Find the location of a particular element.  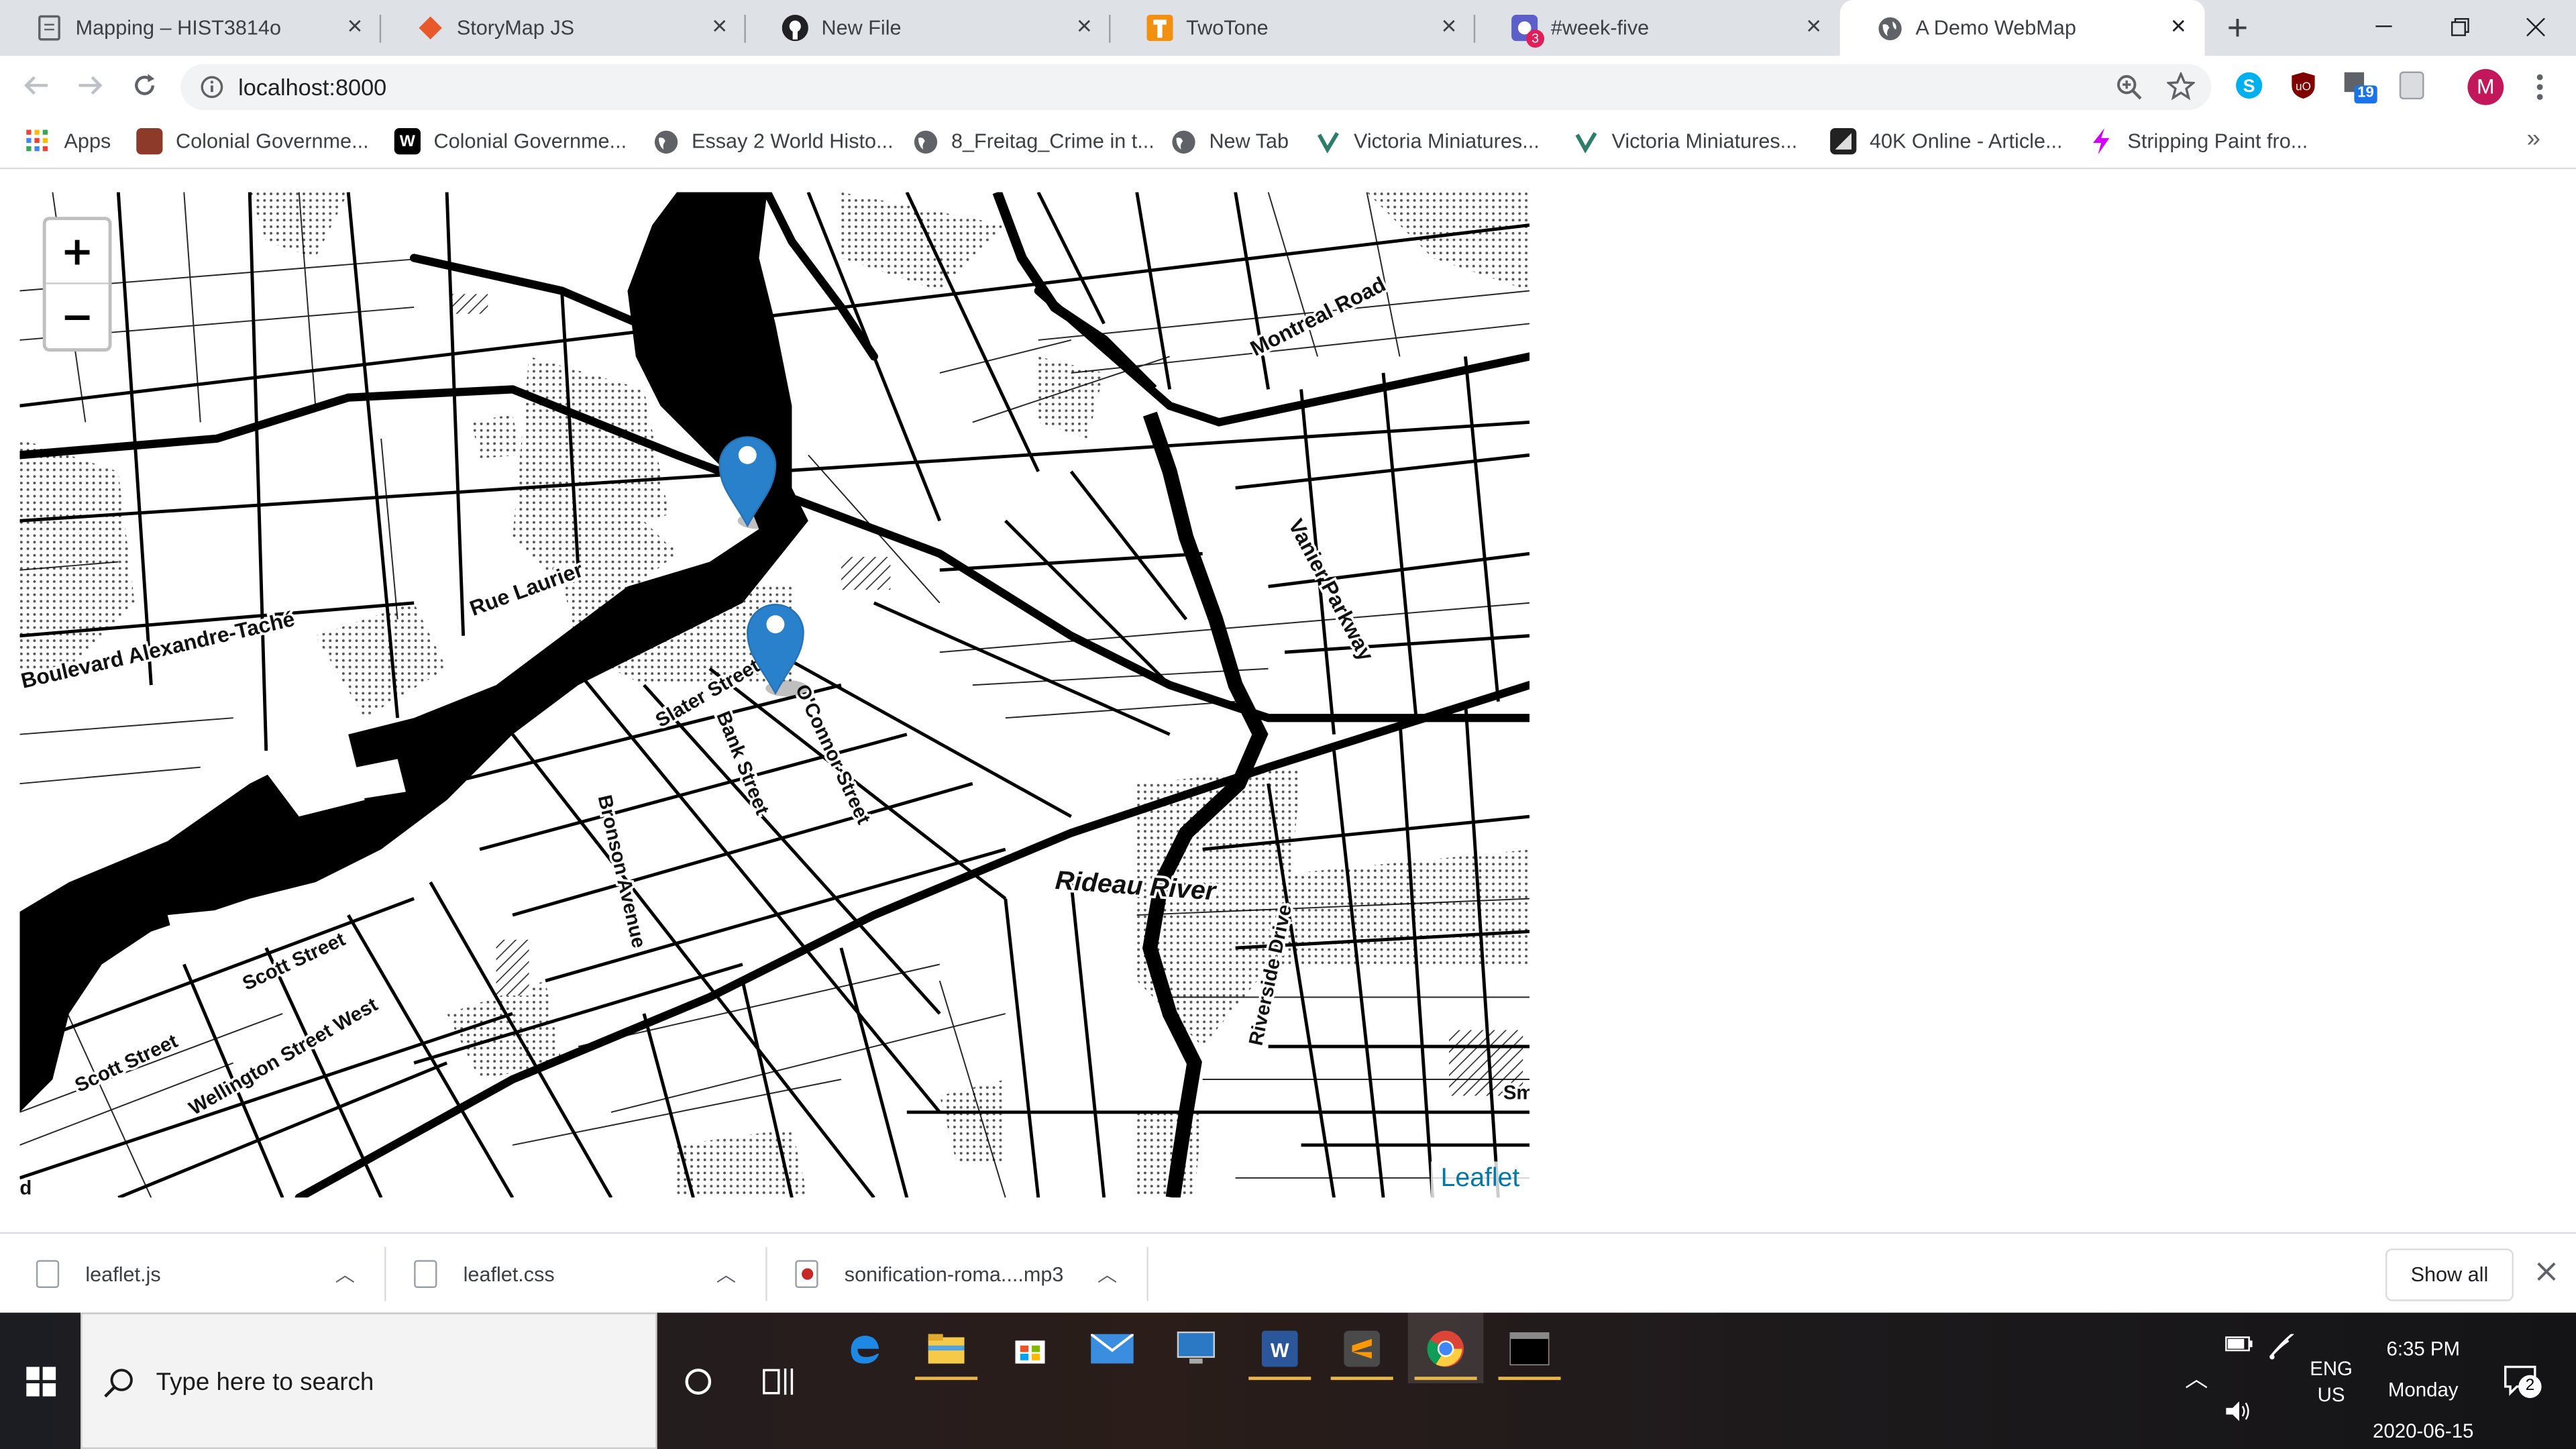

show-hidden-icons-icon: ︿ is located at coordinates (2196, 1378).